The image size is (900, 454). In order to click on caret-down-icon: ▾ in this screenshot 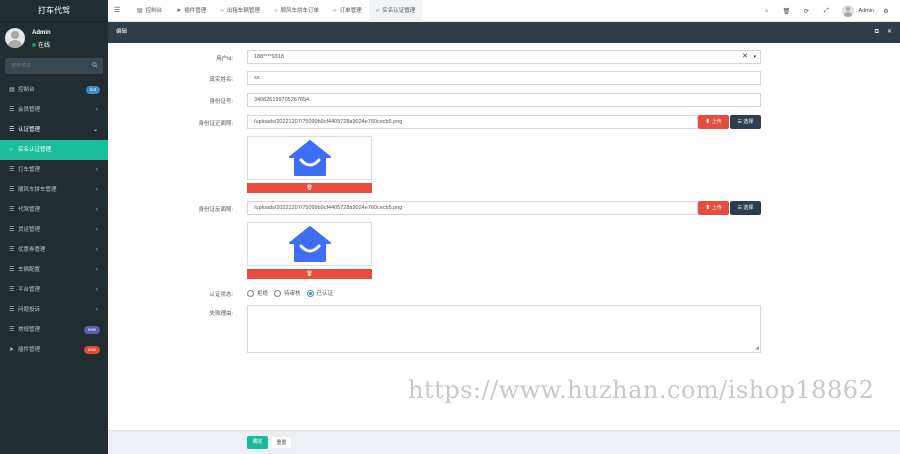, I will do `click(754, 57)`.